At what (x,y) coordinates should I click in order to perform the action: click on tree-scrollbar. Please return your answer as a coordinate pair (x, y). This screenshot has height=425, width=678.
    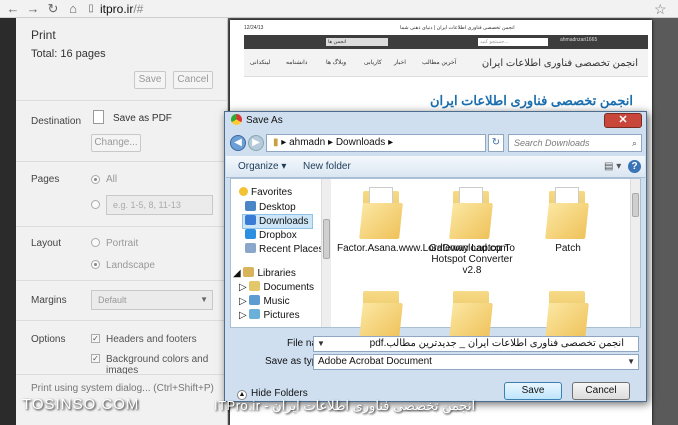
    Looking at the image, I should click on (326, 253).